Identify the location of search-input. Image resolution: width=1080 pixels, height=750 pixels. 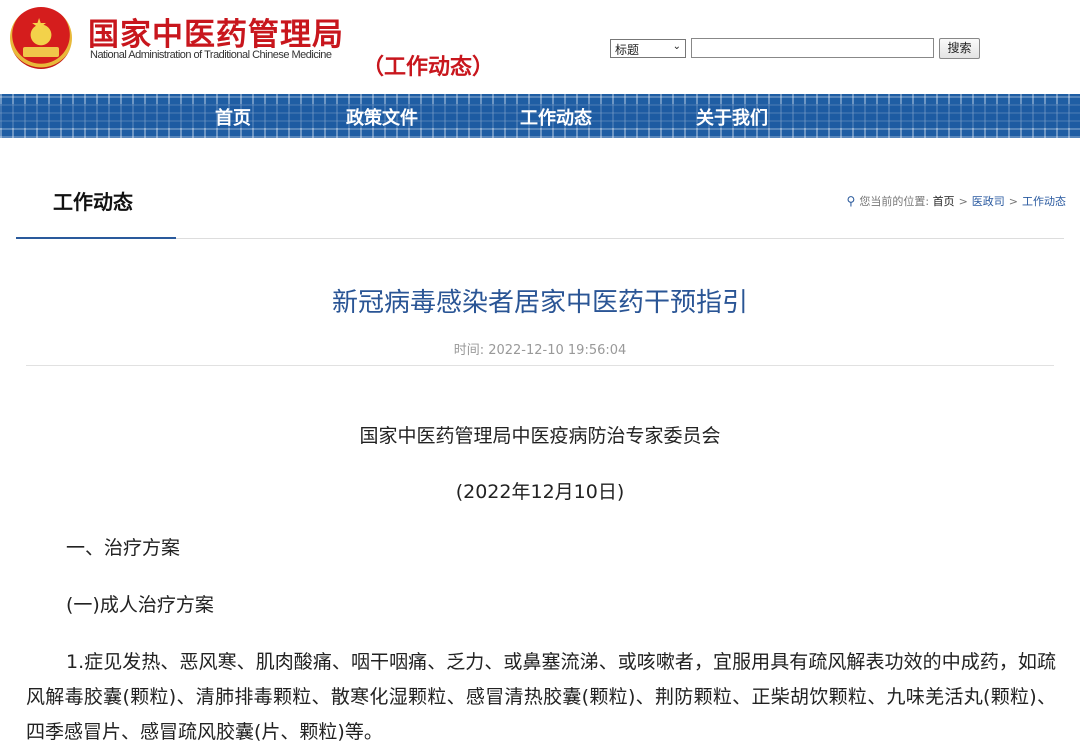
(812, 48).